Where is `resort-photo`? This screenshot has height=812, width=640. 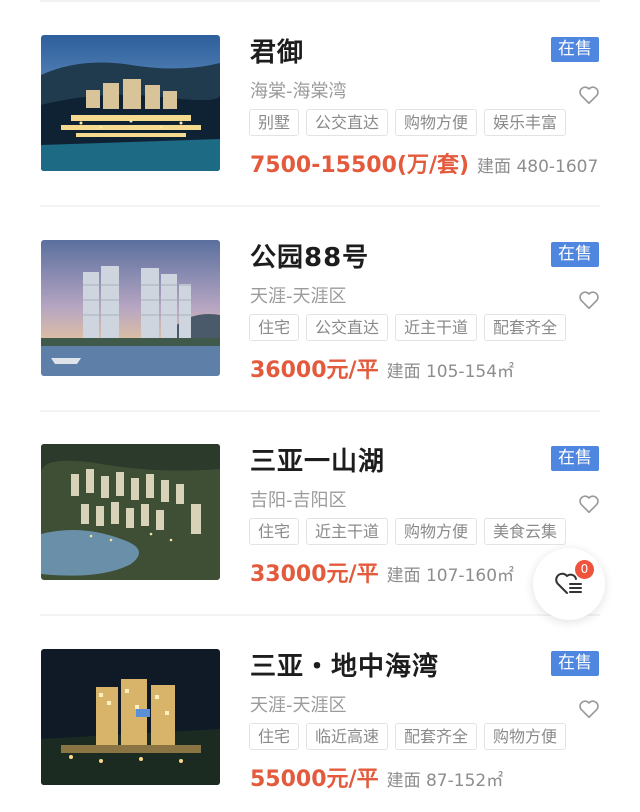
resort-photo is located at coordinates (130, 103).